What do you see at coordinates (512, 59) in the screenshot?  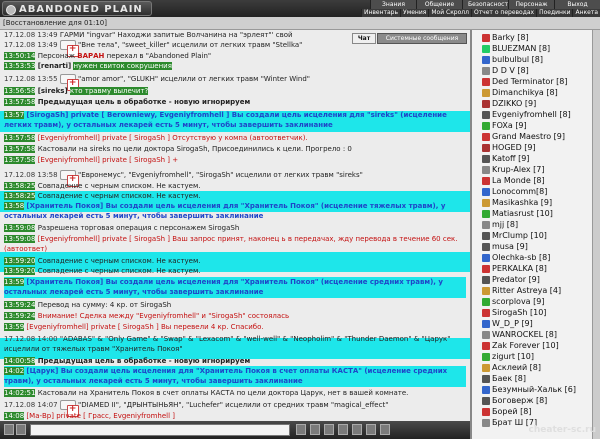 I see `user-item: bulbulbul [8]` at bounding box center [512, 59].